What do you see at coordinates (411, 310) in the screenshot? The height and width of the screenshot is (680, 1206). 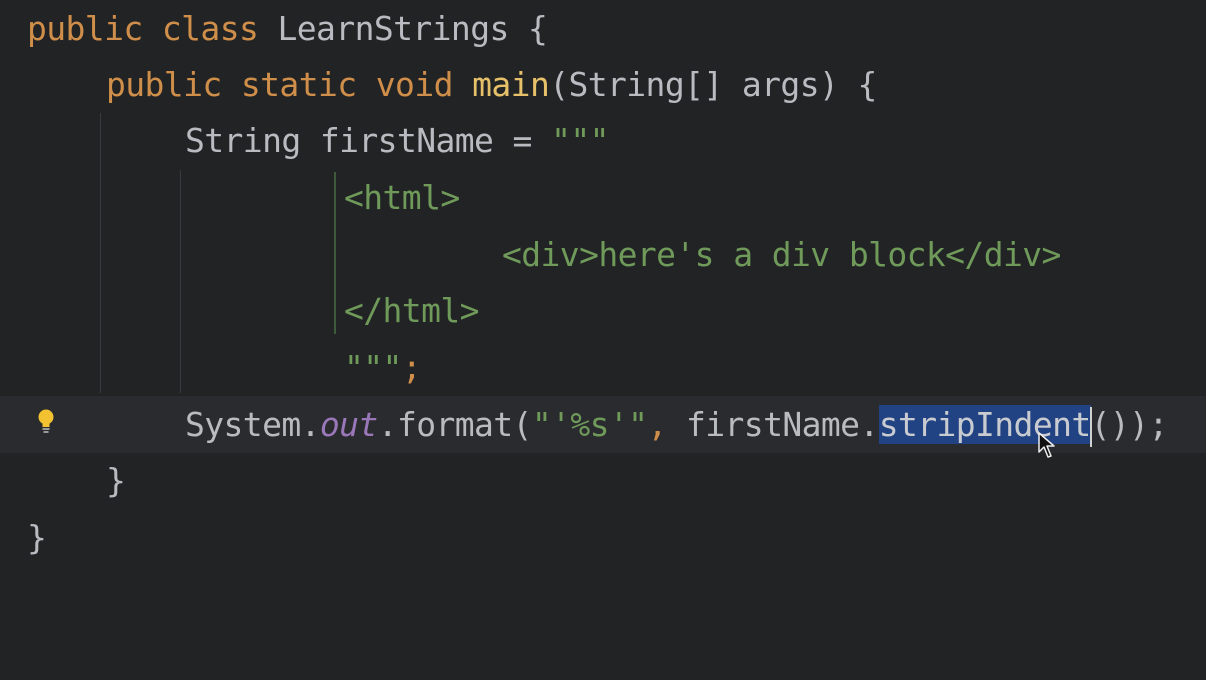 I see `html-close-tag: </html>` at bounding box center [411, 310].